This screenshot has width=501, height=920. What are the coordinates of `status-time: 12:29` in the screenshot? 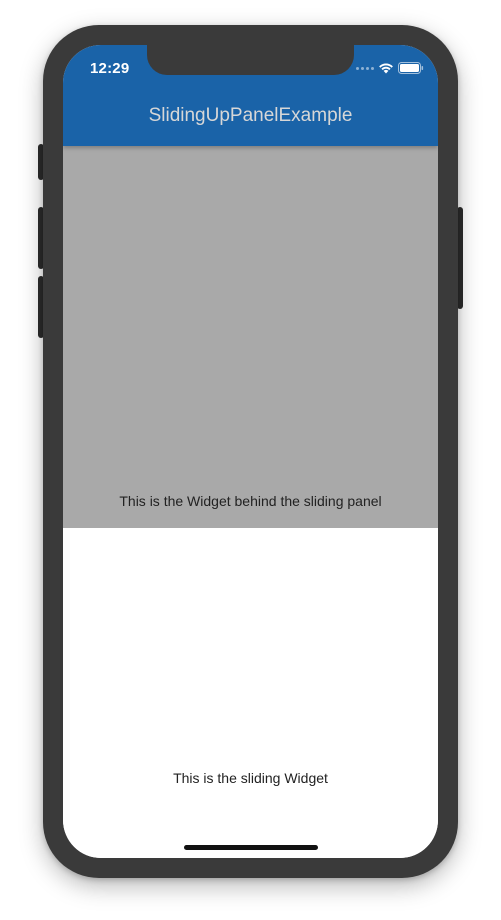 It's located at (110, 68).